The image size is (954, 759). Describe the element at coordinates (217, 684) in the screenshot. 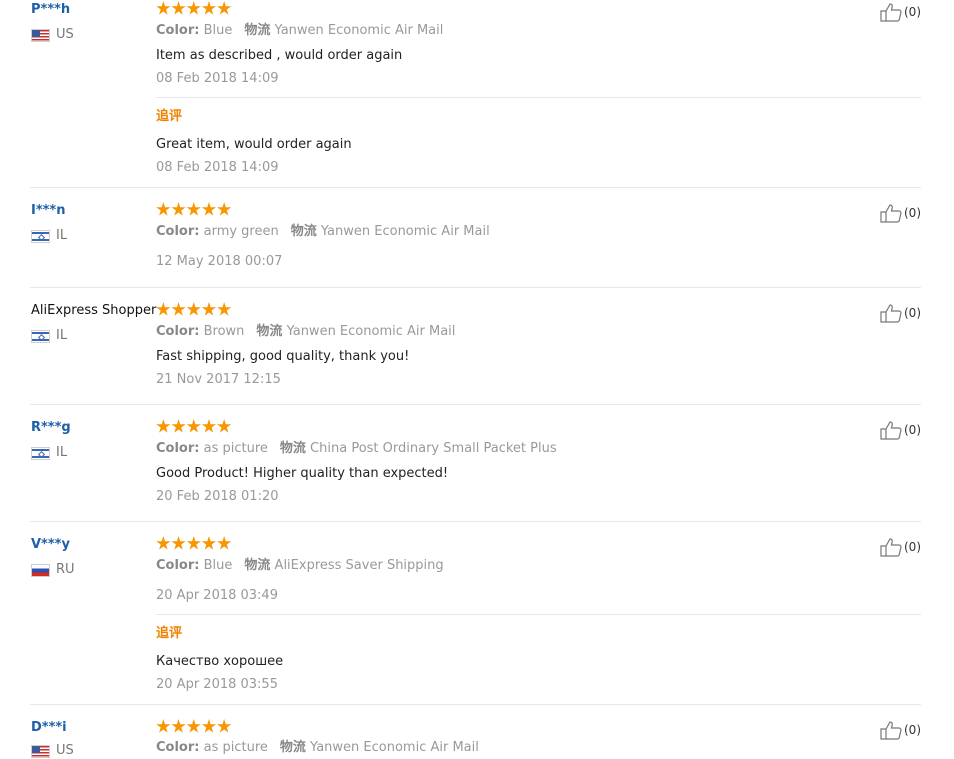

I see `additional-review-date: 20 Apr 2018 03:55` at that location.